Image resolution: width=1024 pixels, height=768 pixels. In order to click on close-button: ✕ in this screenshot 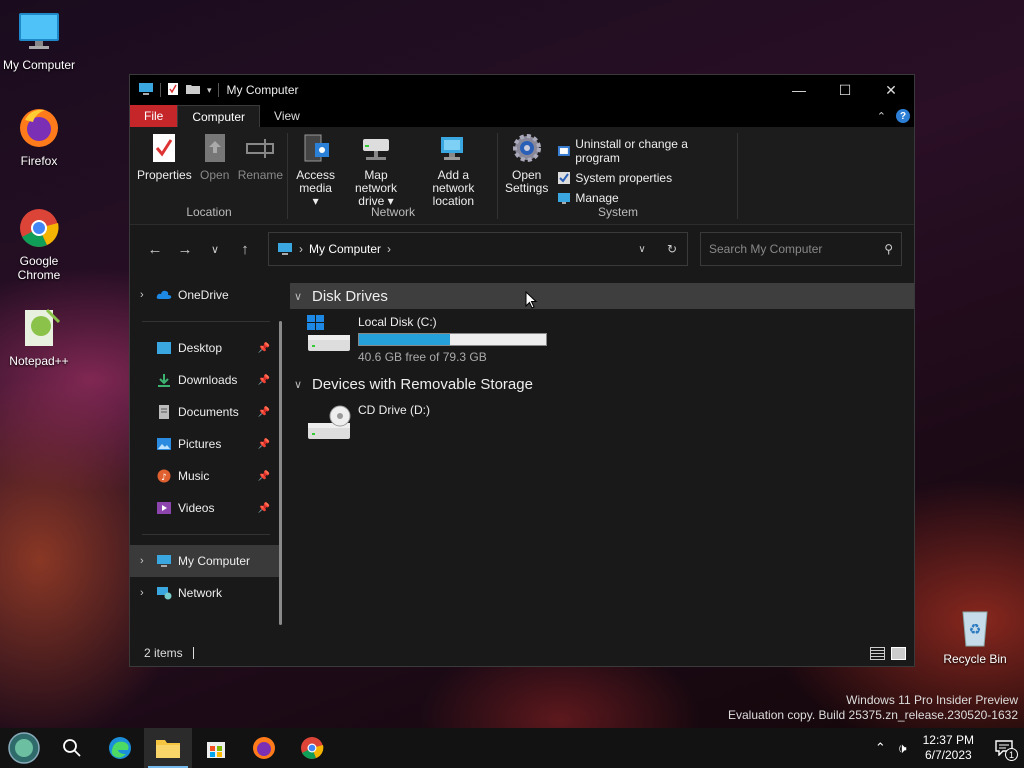, I will do `click(891, 90)`.